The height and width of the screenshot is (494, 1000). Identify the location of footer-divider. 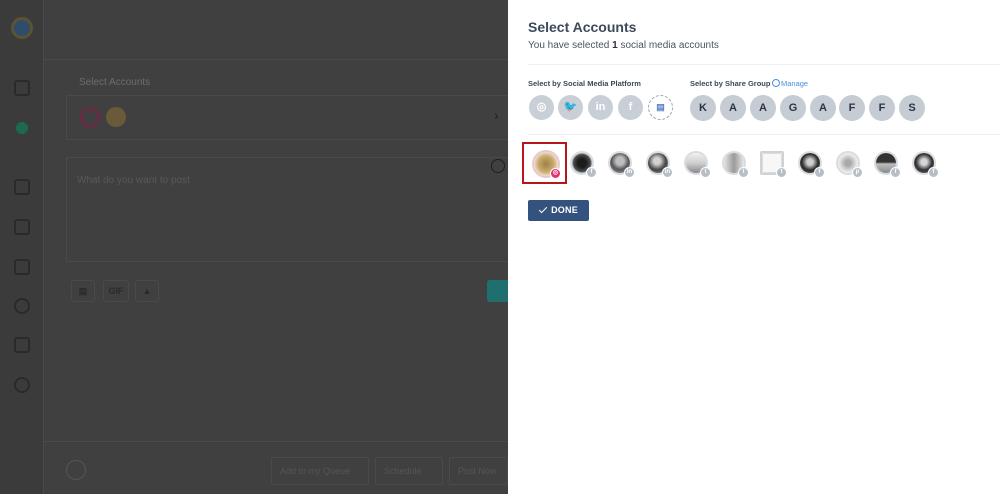
(276, 441).